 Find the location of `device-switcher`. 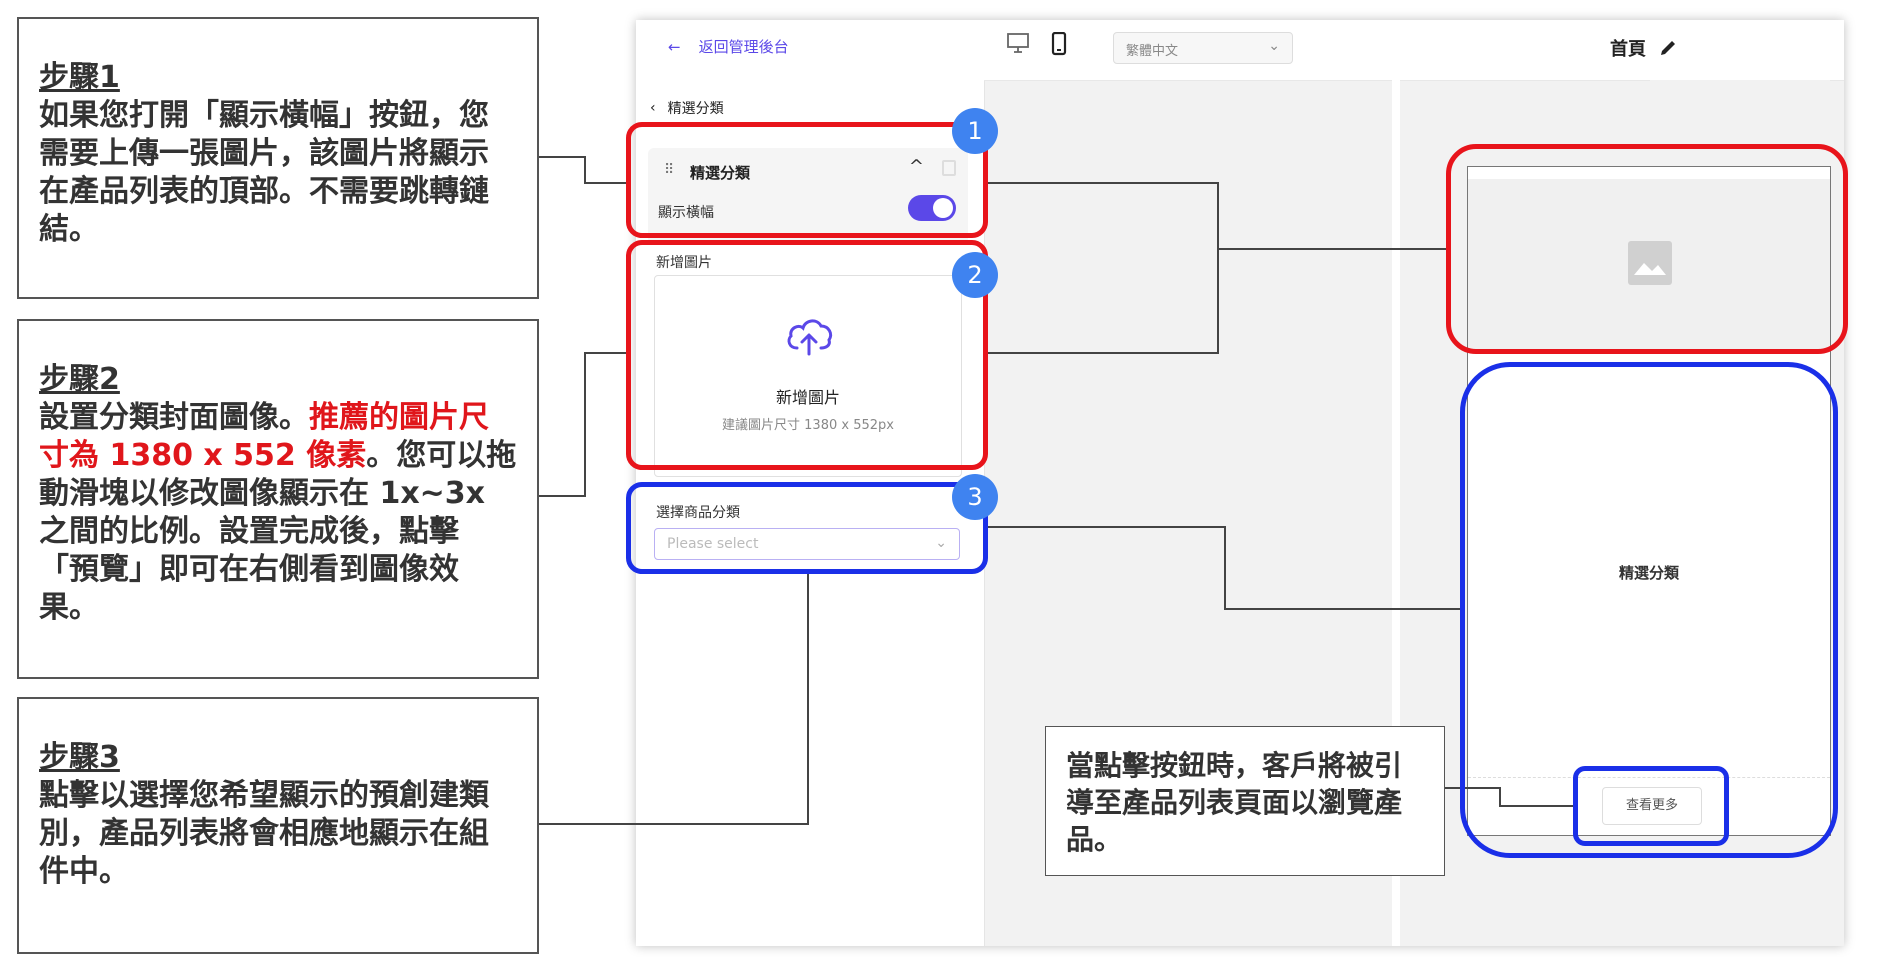

device-switcher is located at coordinates (1037, 44).